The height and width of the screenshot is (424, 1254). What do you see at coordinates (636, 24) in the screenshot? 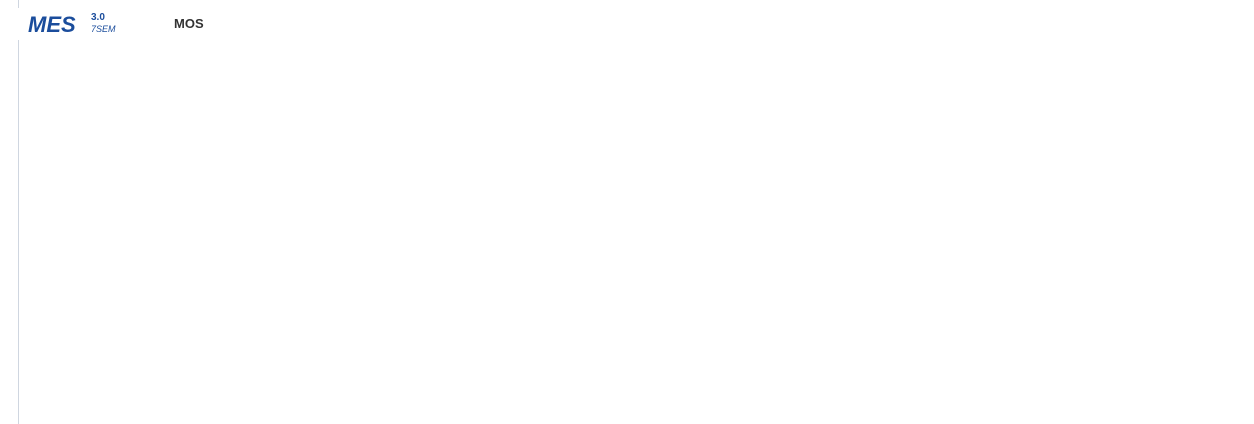
I see `top-header: MES 3.0 7SEM MOS` at bounding box center [636, 24].